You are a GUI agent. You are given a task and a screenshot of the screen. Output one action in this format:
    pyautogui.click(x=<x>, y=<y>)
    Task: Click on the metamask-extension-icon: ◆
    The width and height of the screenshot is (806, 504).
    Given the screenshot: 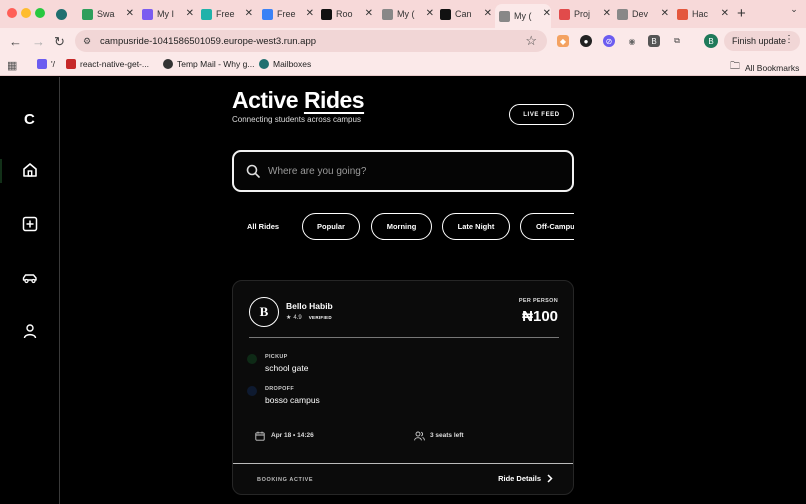 What is the action you would take?
    pyautogui.click(x=563, y=41)
    